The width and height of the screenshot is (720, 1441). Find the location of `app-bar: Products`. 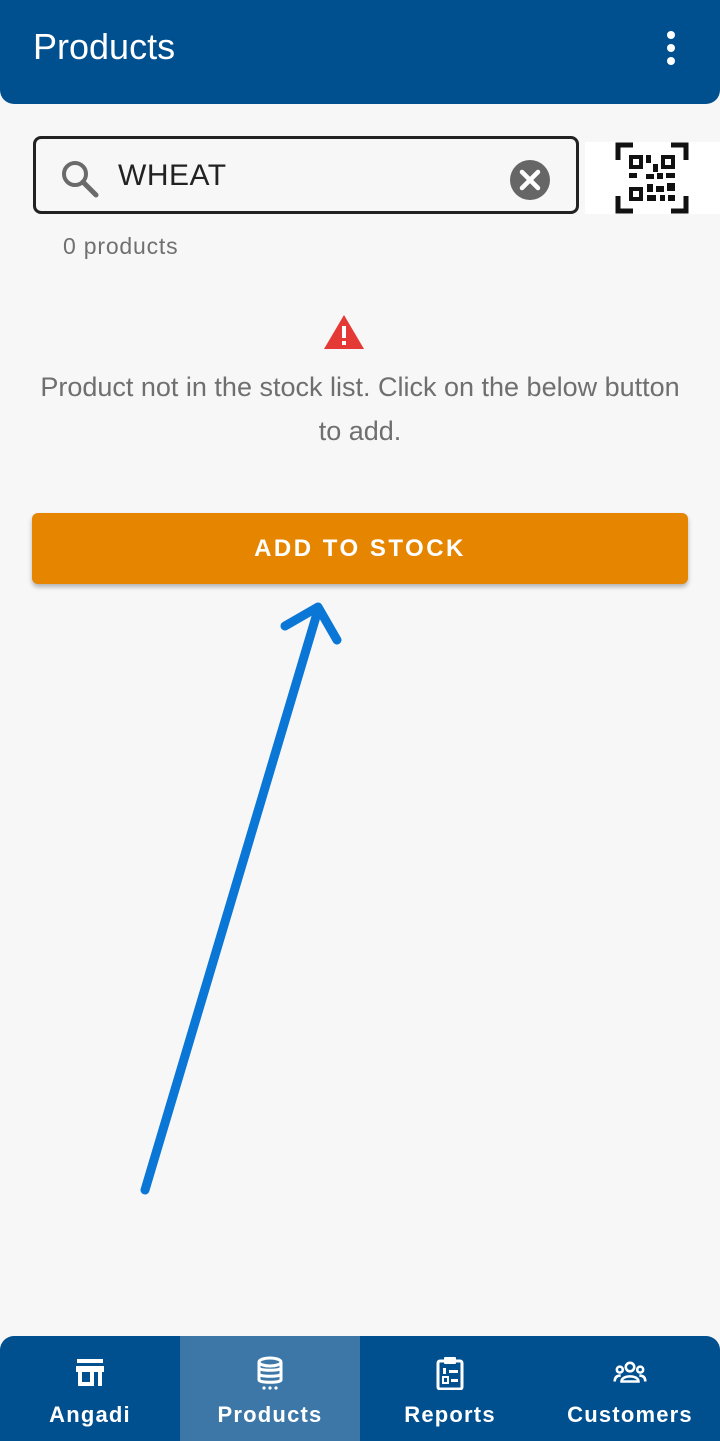

app-bar: Products is located at coordinates (360, 52).